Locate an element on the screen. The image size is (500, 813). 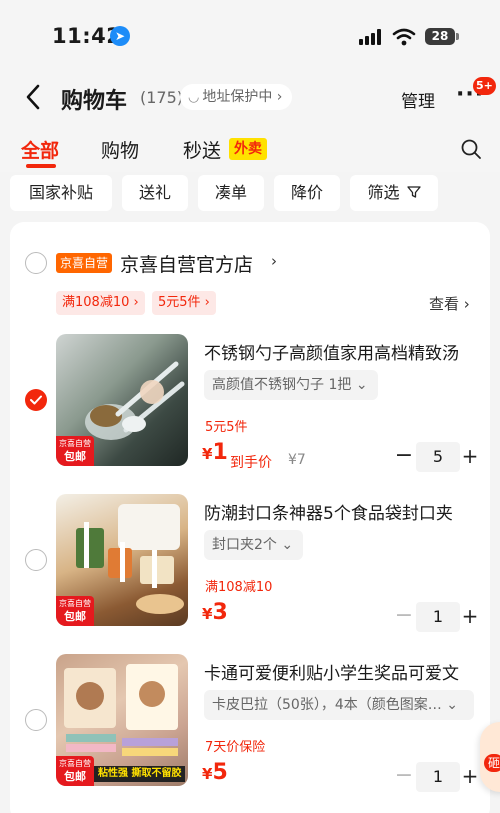
shield-icon: ◡ is located at coordinates (194, 97).